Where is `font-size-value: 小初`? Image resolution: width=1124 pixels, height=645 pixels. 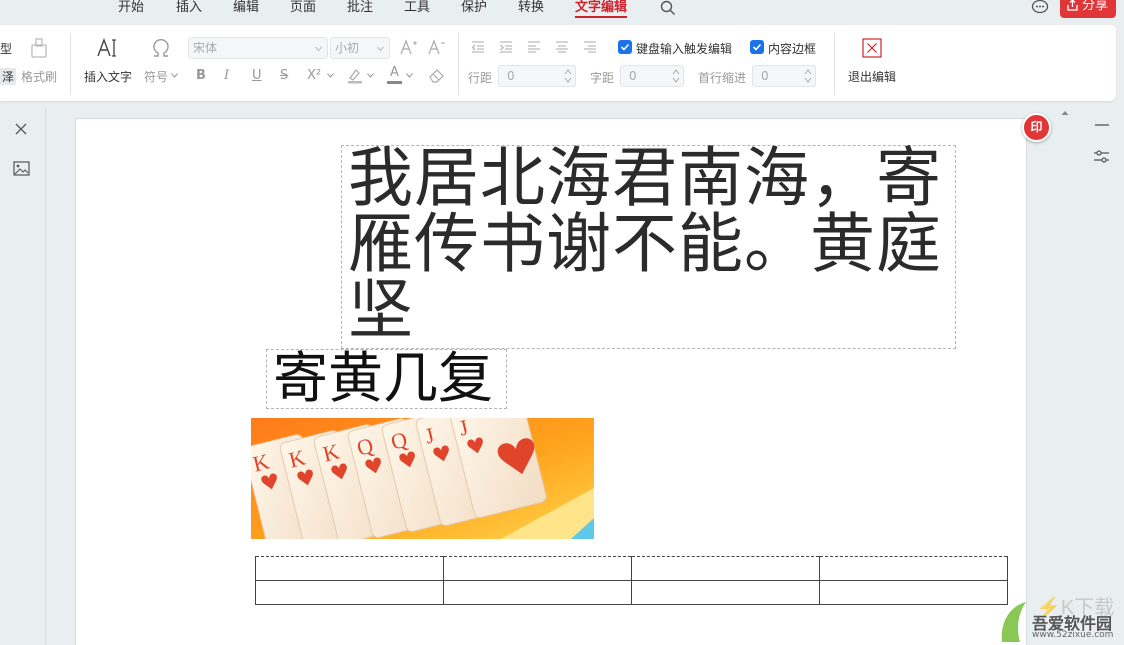 font-size-value: 小初 is located at coordinates (347, 48).